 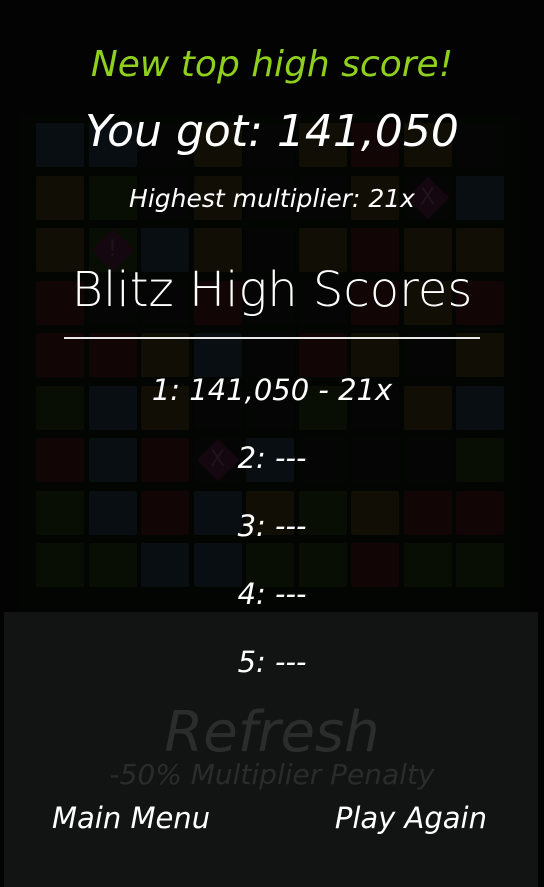 I want to click on high-score-entry-1: 1: 141,050 - 21x, so click(x=272, y=390).